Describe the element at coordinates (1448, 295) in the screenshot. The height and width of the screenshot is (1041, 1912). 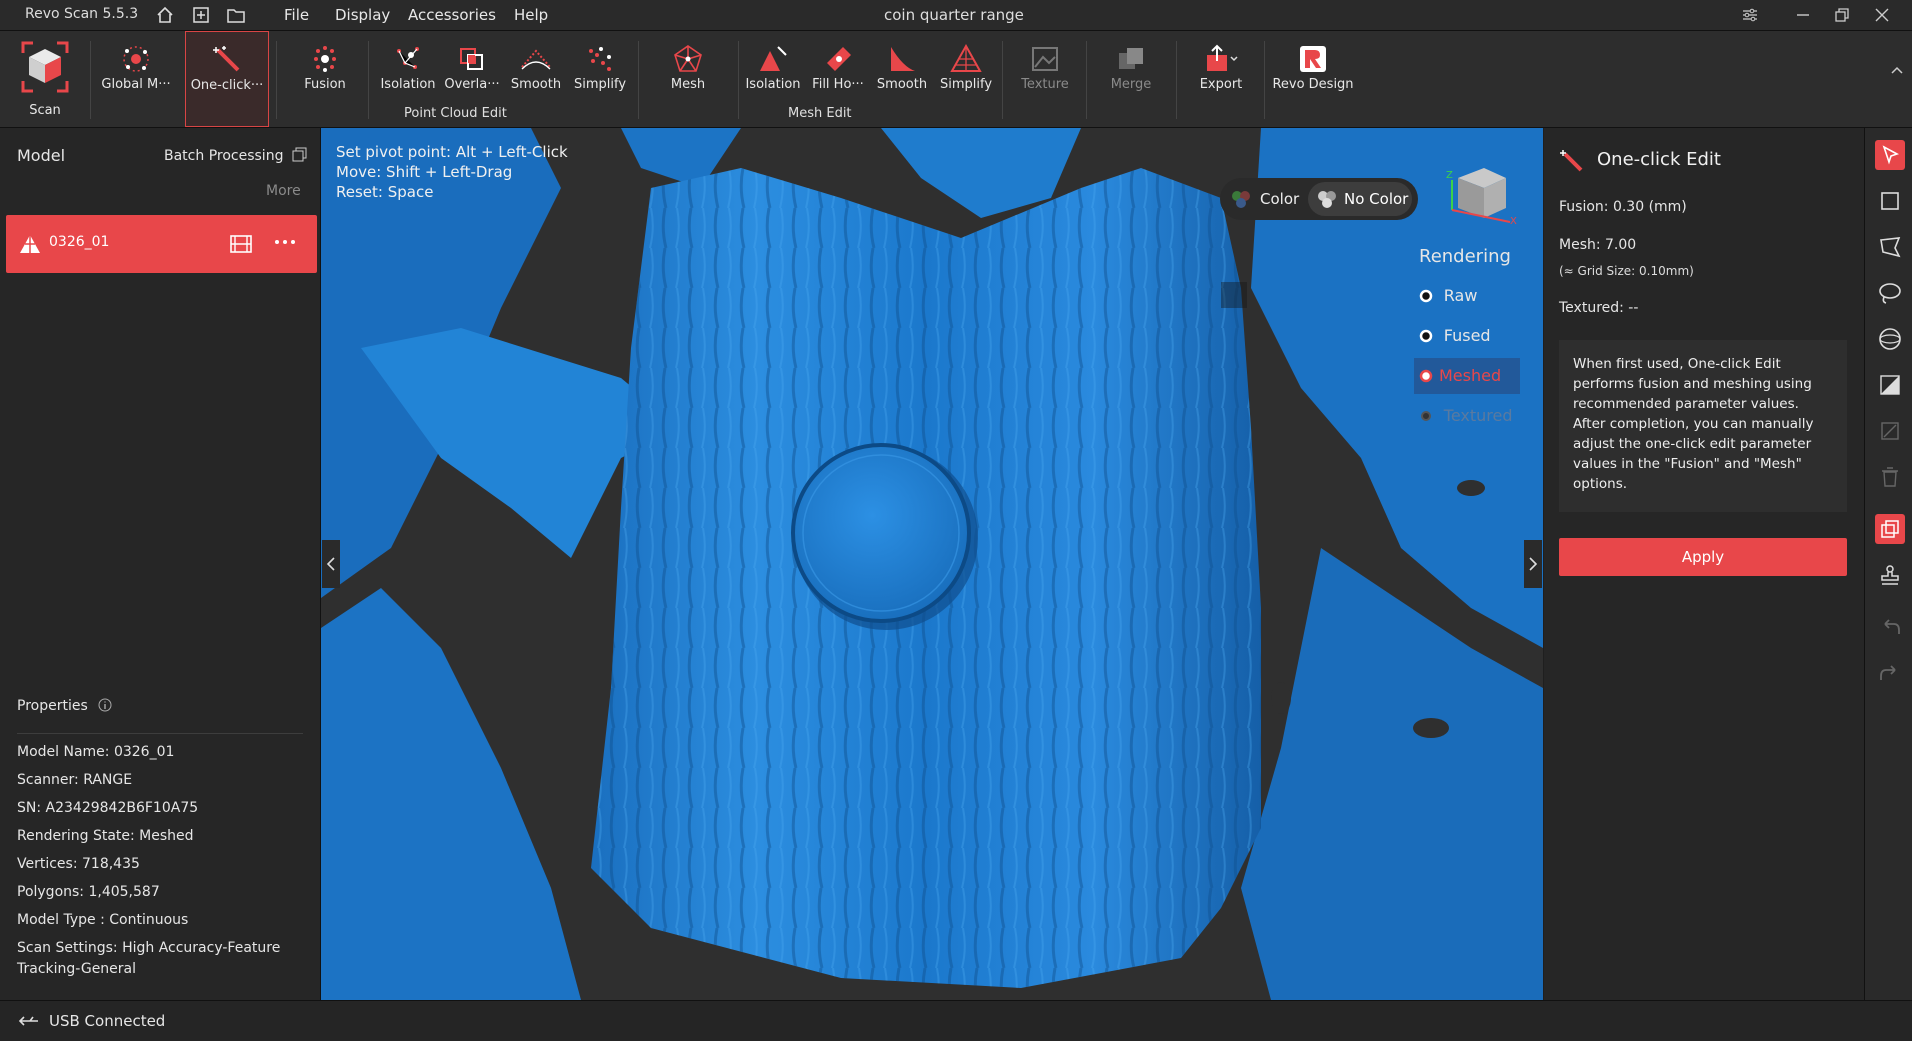
I see `rendering-raw: Raw` at that location.